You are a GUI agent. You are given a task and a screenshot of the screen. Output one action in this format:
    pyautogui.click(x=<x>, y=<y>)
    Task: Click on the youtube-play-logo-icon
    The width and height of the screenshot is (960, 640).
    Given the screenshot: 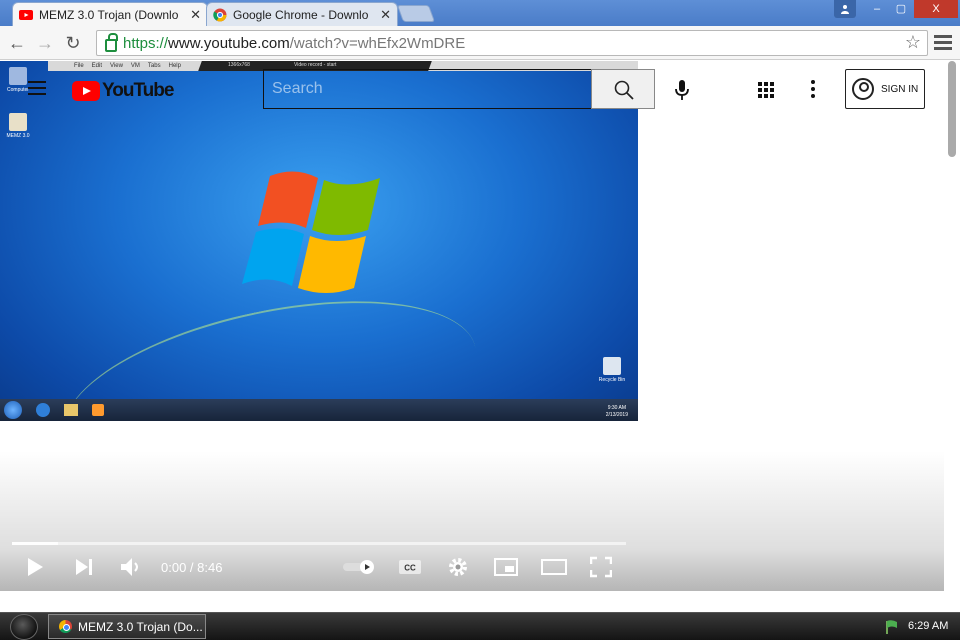 What is the action you would take?
    pyautogui.click(x=86, y=91)
    